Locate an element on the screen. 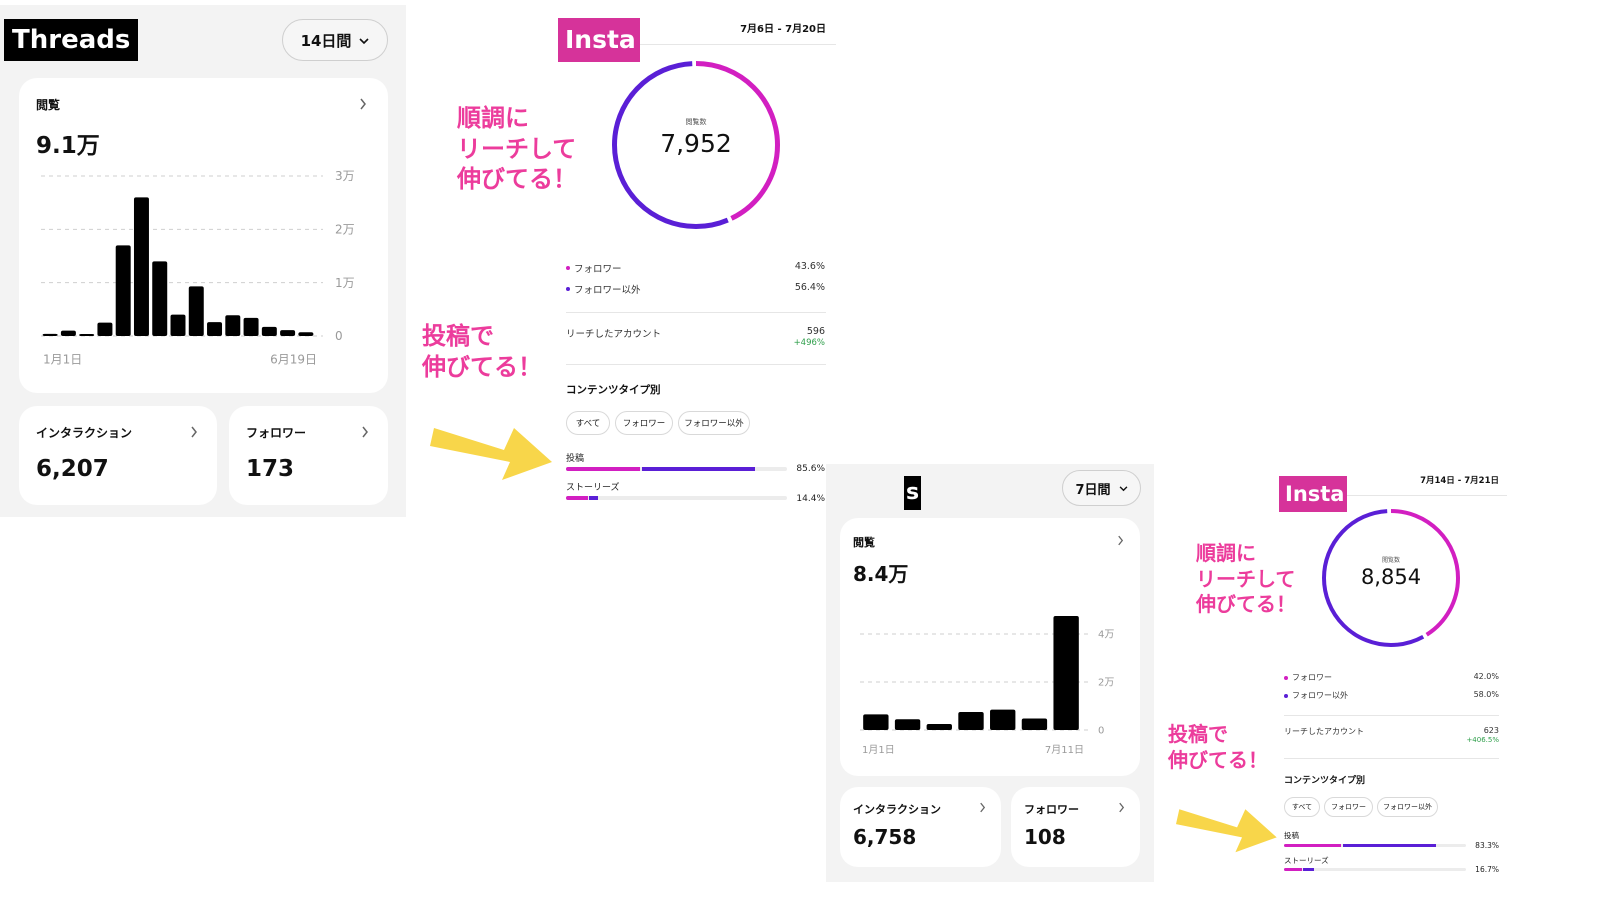 This screenshot has height=900, width=1600. note-reach-top: 順調に リーチして 伸びてる！ is located at coordinates (517, 149).